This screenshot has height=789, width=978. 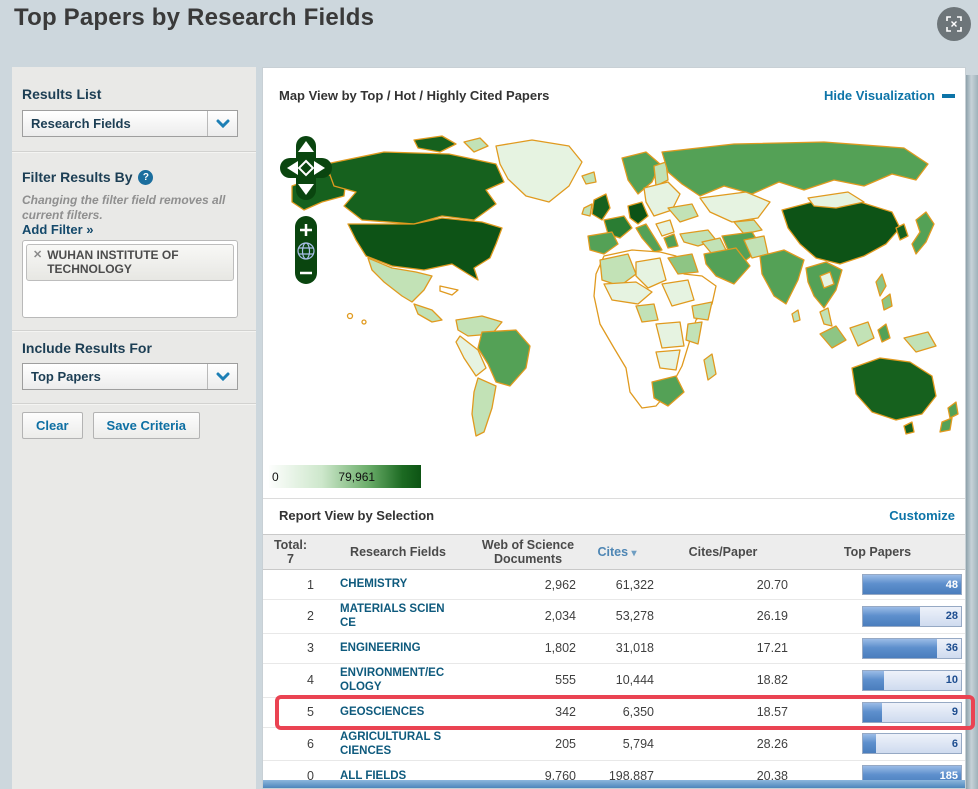 What do you see at coordinates (357, 476) in the screenshot?
I see `legend-max: 79,961` at bounding box center [357, 476].